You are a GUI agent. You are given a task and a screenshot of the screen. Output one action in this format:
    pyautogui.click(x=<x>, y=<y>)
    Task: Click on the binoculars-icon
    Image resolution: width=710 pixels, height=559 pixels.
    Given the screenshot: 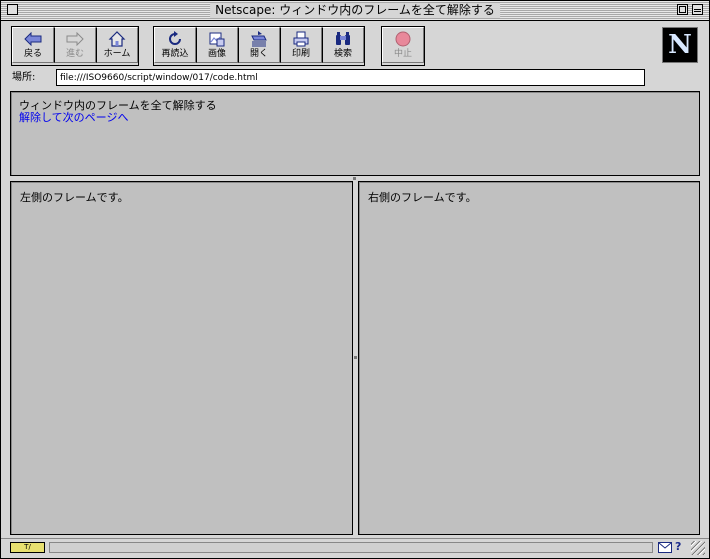 What is the action you would take?
    pyautogui.click(x=343, y=39)
    